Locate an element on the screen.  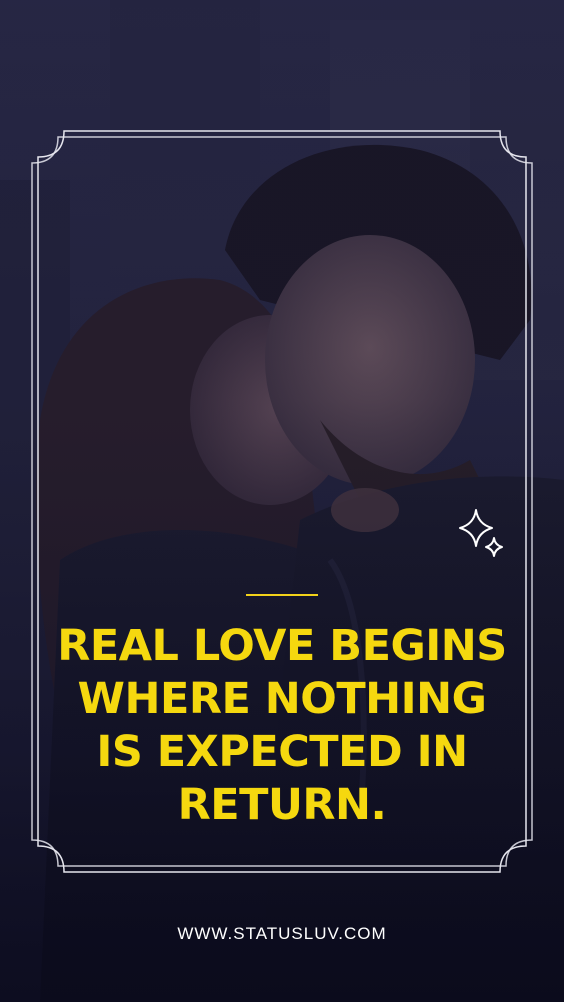
quote-line-3: IS EXPECTED IN is located at coordinates (282, 752).